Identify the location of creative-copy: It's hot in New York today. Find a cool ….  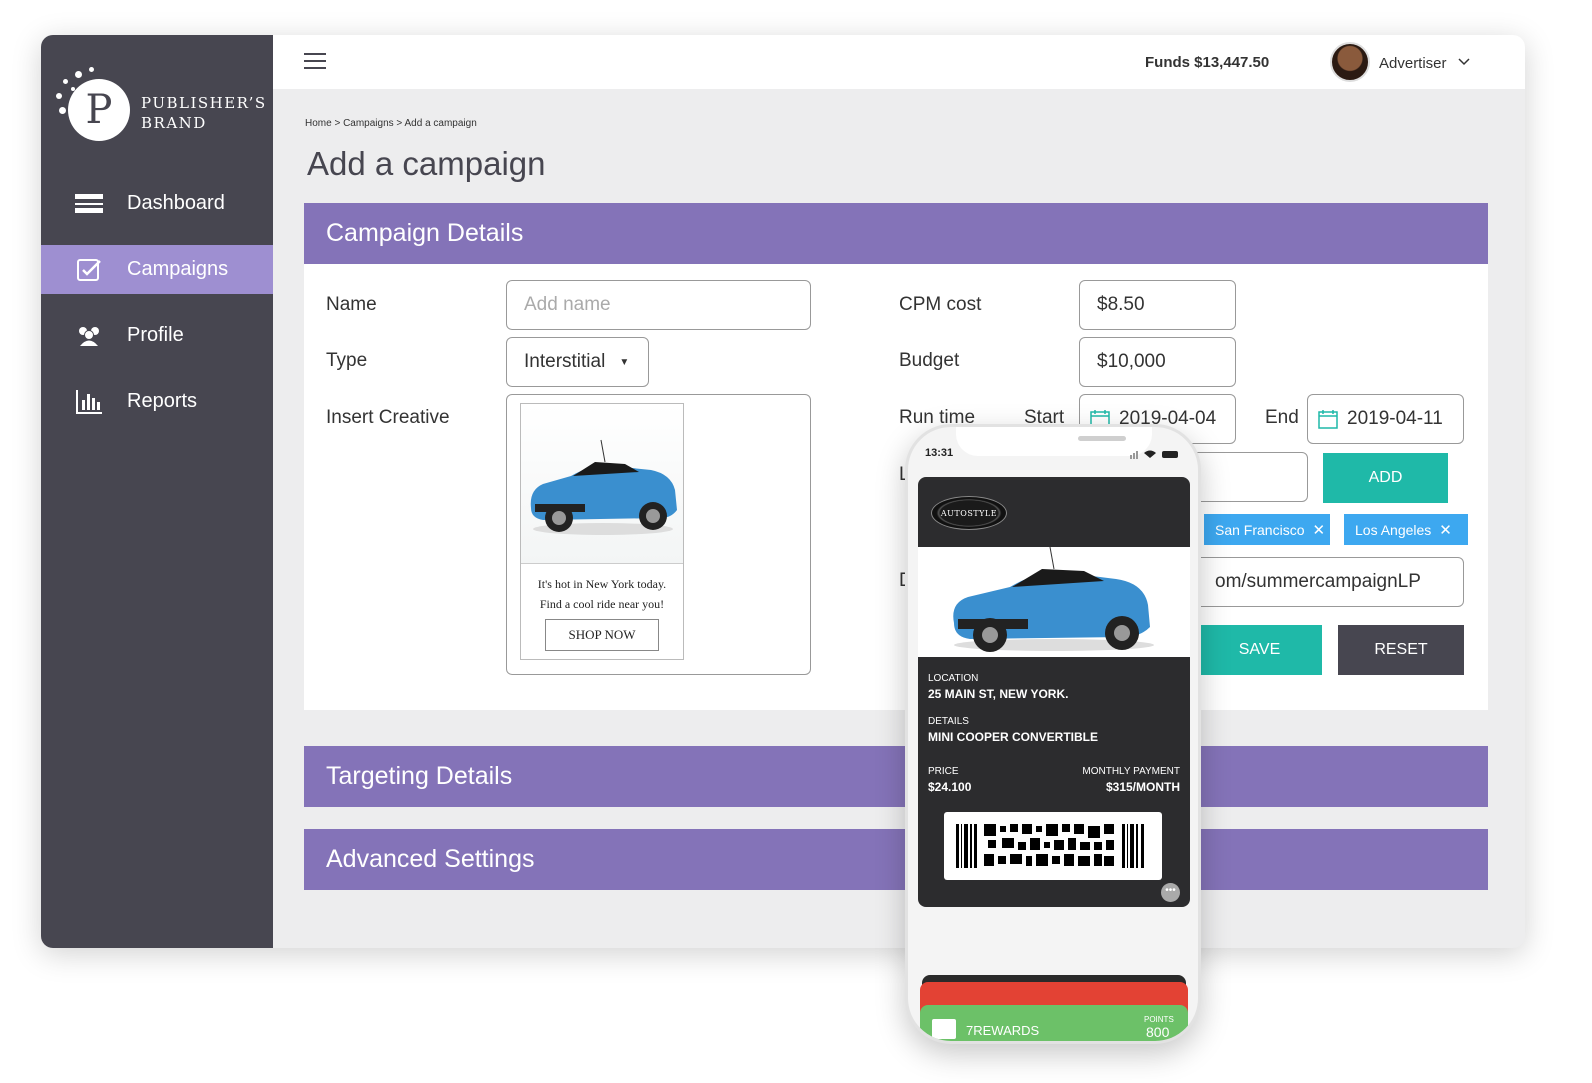
(602, 594).